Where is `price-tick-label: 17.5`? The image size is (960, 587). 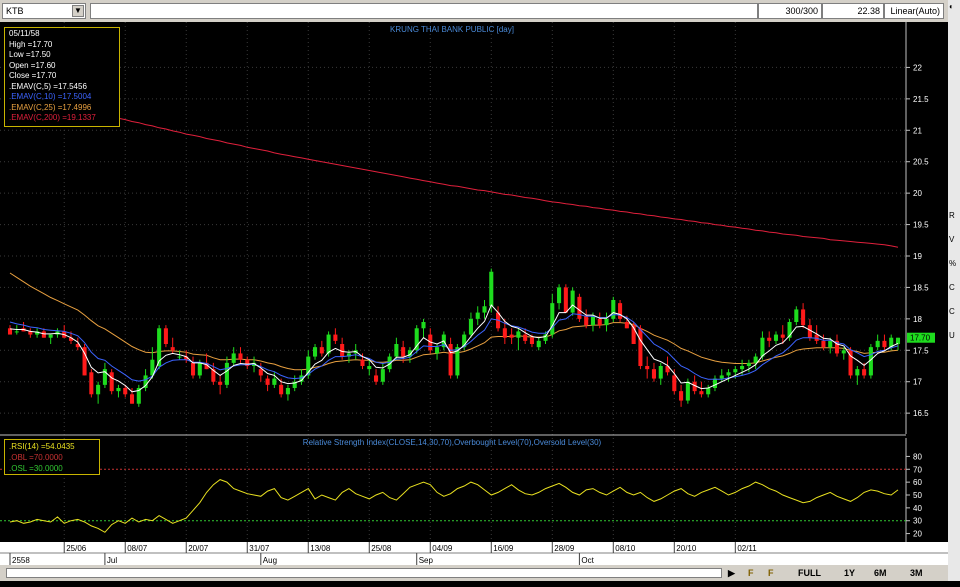 price-tick-label: 17.5 is located at coordinates (921, 350).